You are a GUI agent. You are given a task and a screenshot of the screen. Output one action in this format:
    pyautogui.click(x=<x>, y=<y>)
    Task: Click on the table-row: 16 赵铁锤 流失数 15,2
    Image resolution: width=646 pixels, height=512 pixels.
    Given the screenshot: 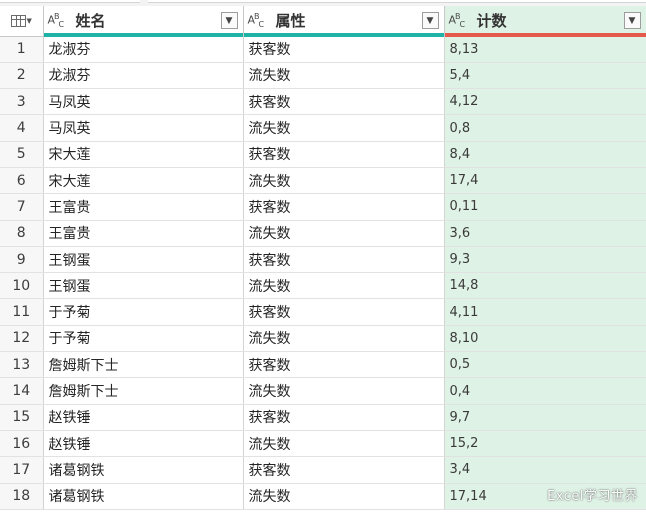 What is the action you would take?
    pyautogui.click(x=323, y=444)
    